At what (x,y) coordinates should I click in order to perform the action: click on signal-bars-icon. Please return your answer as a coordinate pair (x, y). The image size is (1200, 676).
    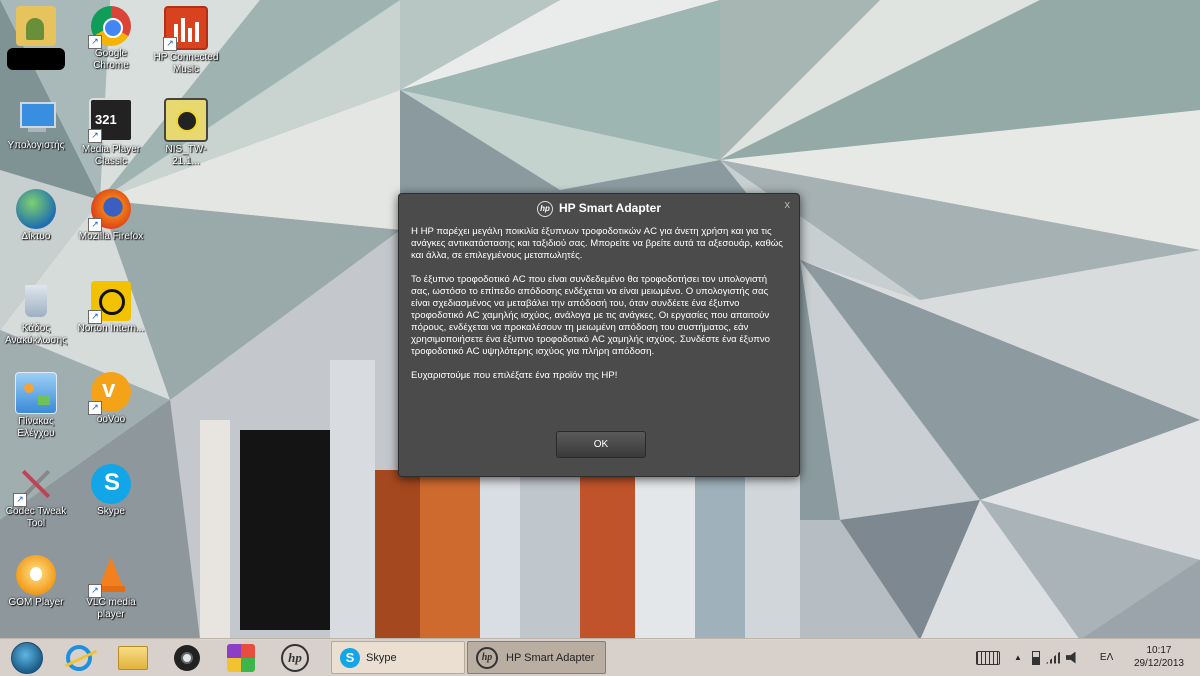
    Looking at the image, I should click on (1052, 657).